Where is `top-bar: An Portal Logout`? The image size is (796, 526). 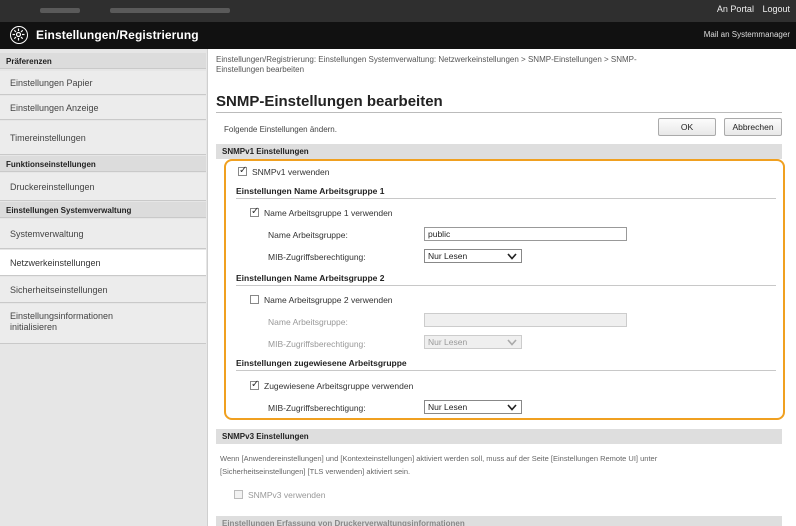
top-bar: An Portal Logout is located at coordinates (398, 11).